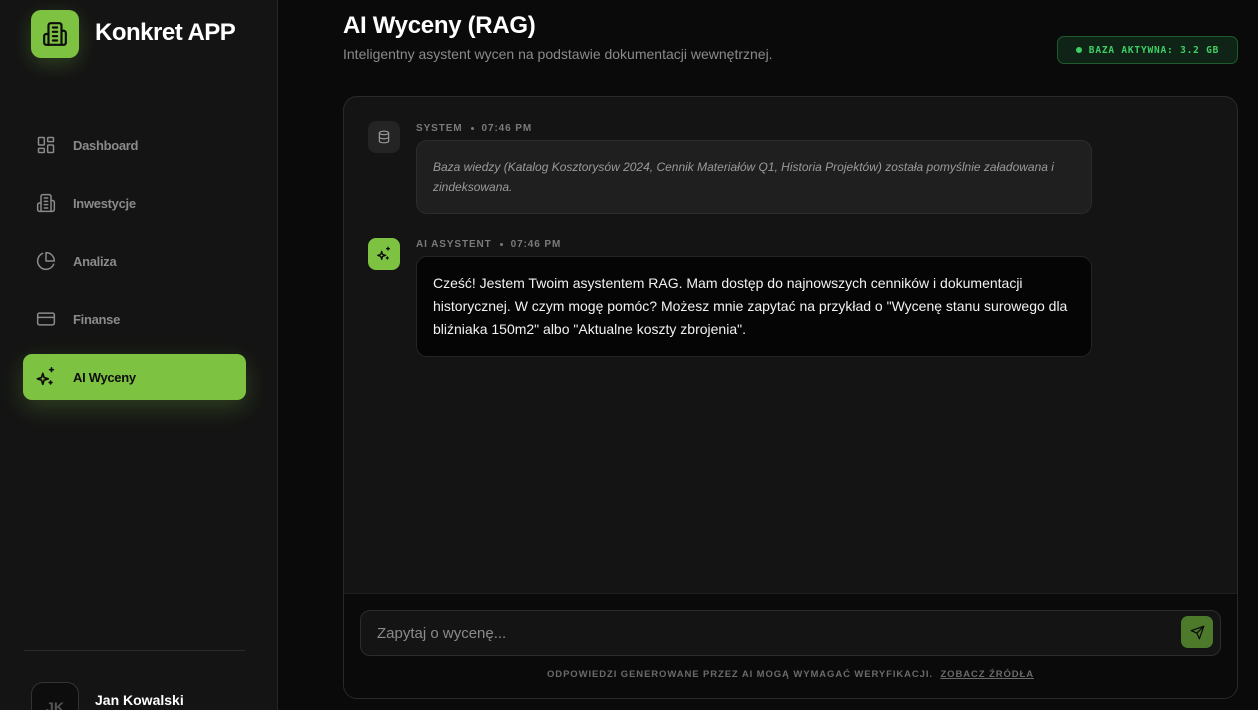 The height and width of the screenshot is (710, 1258). What do you see at coordinates (454, 244) in the screenshot?
I see `message-sender: AI ASYSTENT` at bounding box center [454, 244].